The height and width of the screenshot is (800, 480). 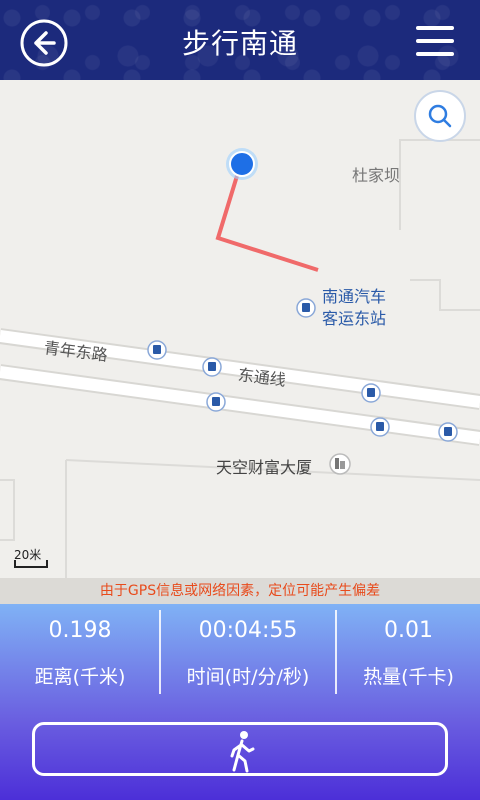 I want to click on calories-label: 热量(千卡), so click(x=408, y=677).